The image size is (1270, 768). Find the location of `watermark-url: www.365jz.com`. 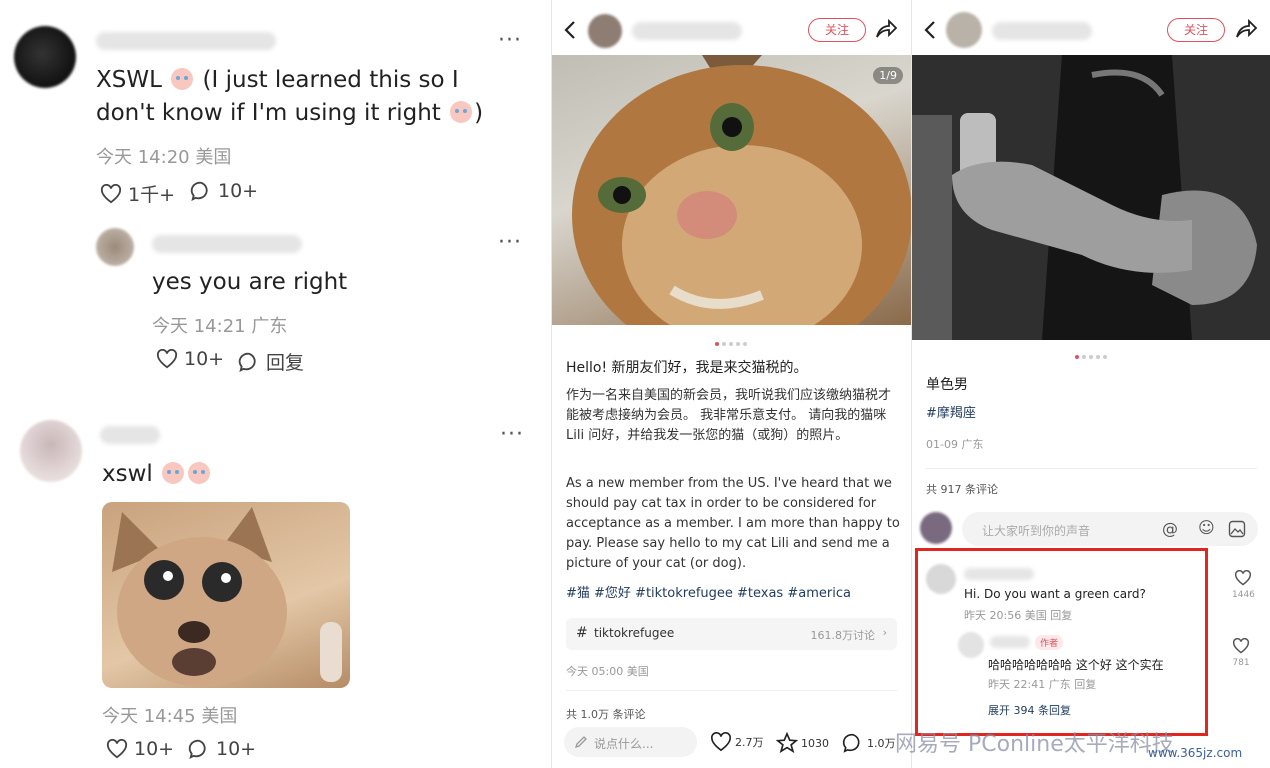

watermark-url: www.365jz.com is located at coordinates (1195, 753).